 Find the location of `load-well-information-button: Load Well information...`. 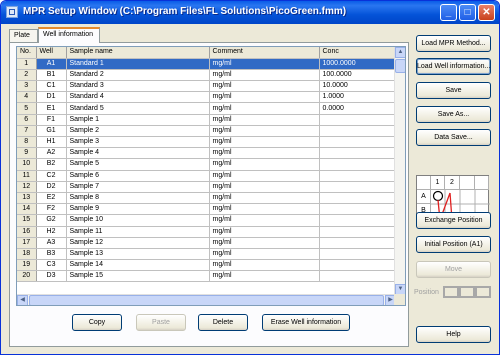

load-well-information-button: Load Well information... is located at coordinates (453, 66).